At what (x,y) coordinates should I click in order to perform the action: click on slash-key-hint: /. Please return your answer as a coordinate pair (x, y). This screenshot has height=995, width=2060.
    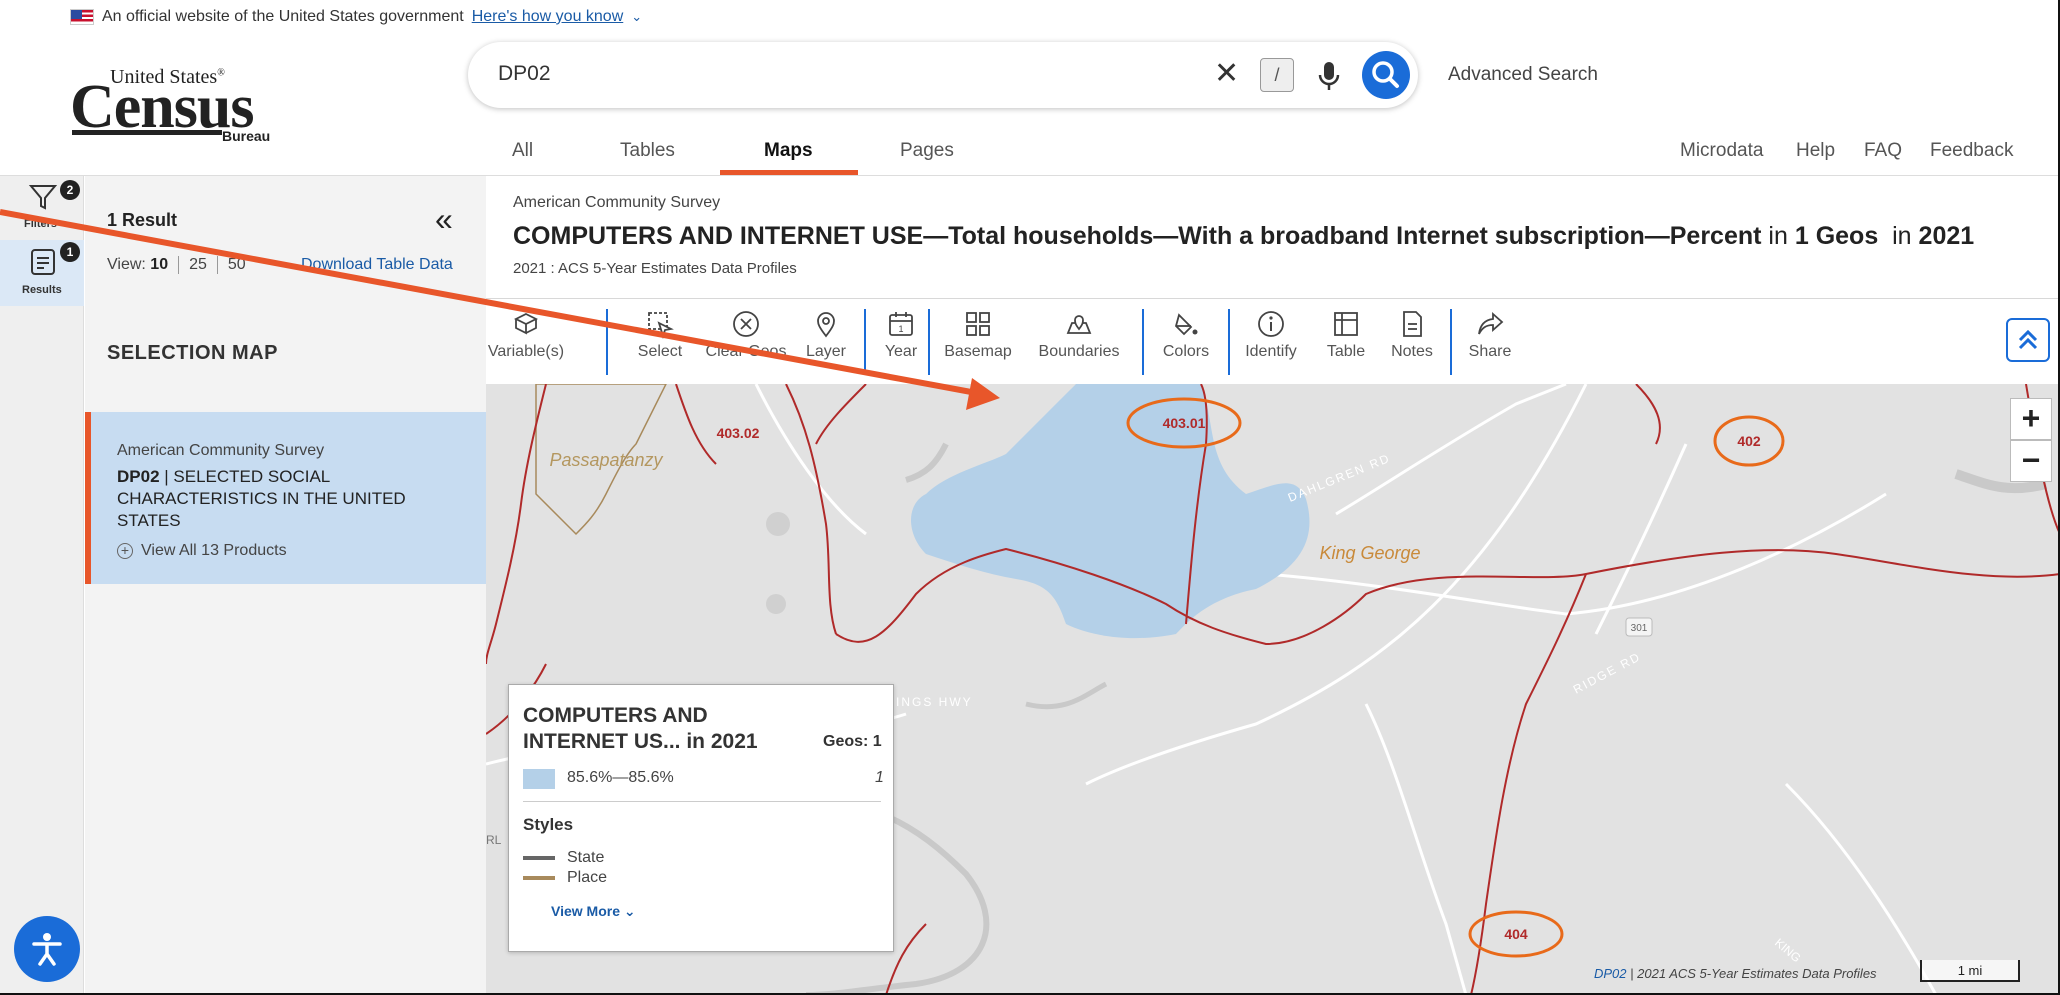
    Looking at the image, I should click on (1277, 75).